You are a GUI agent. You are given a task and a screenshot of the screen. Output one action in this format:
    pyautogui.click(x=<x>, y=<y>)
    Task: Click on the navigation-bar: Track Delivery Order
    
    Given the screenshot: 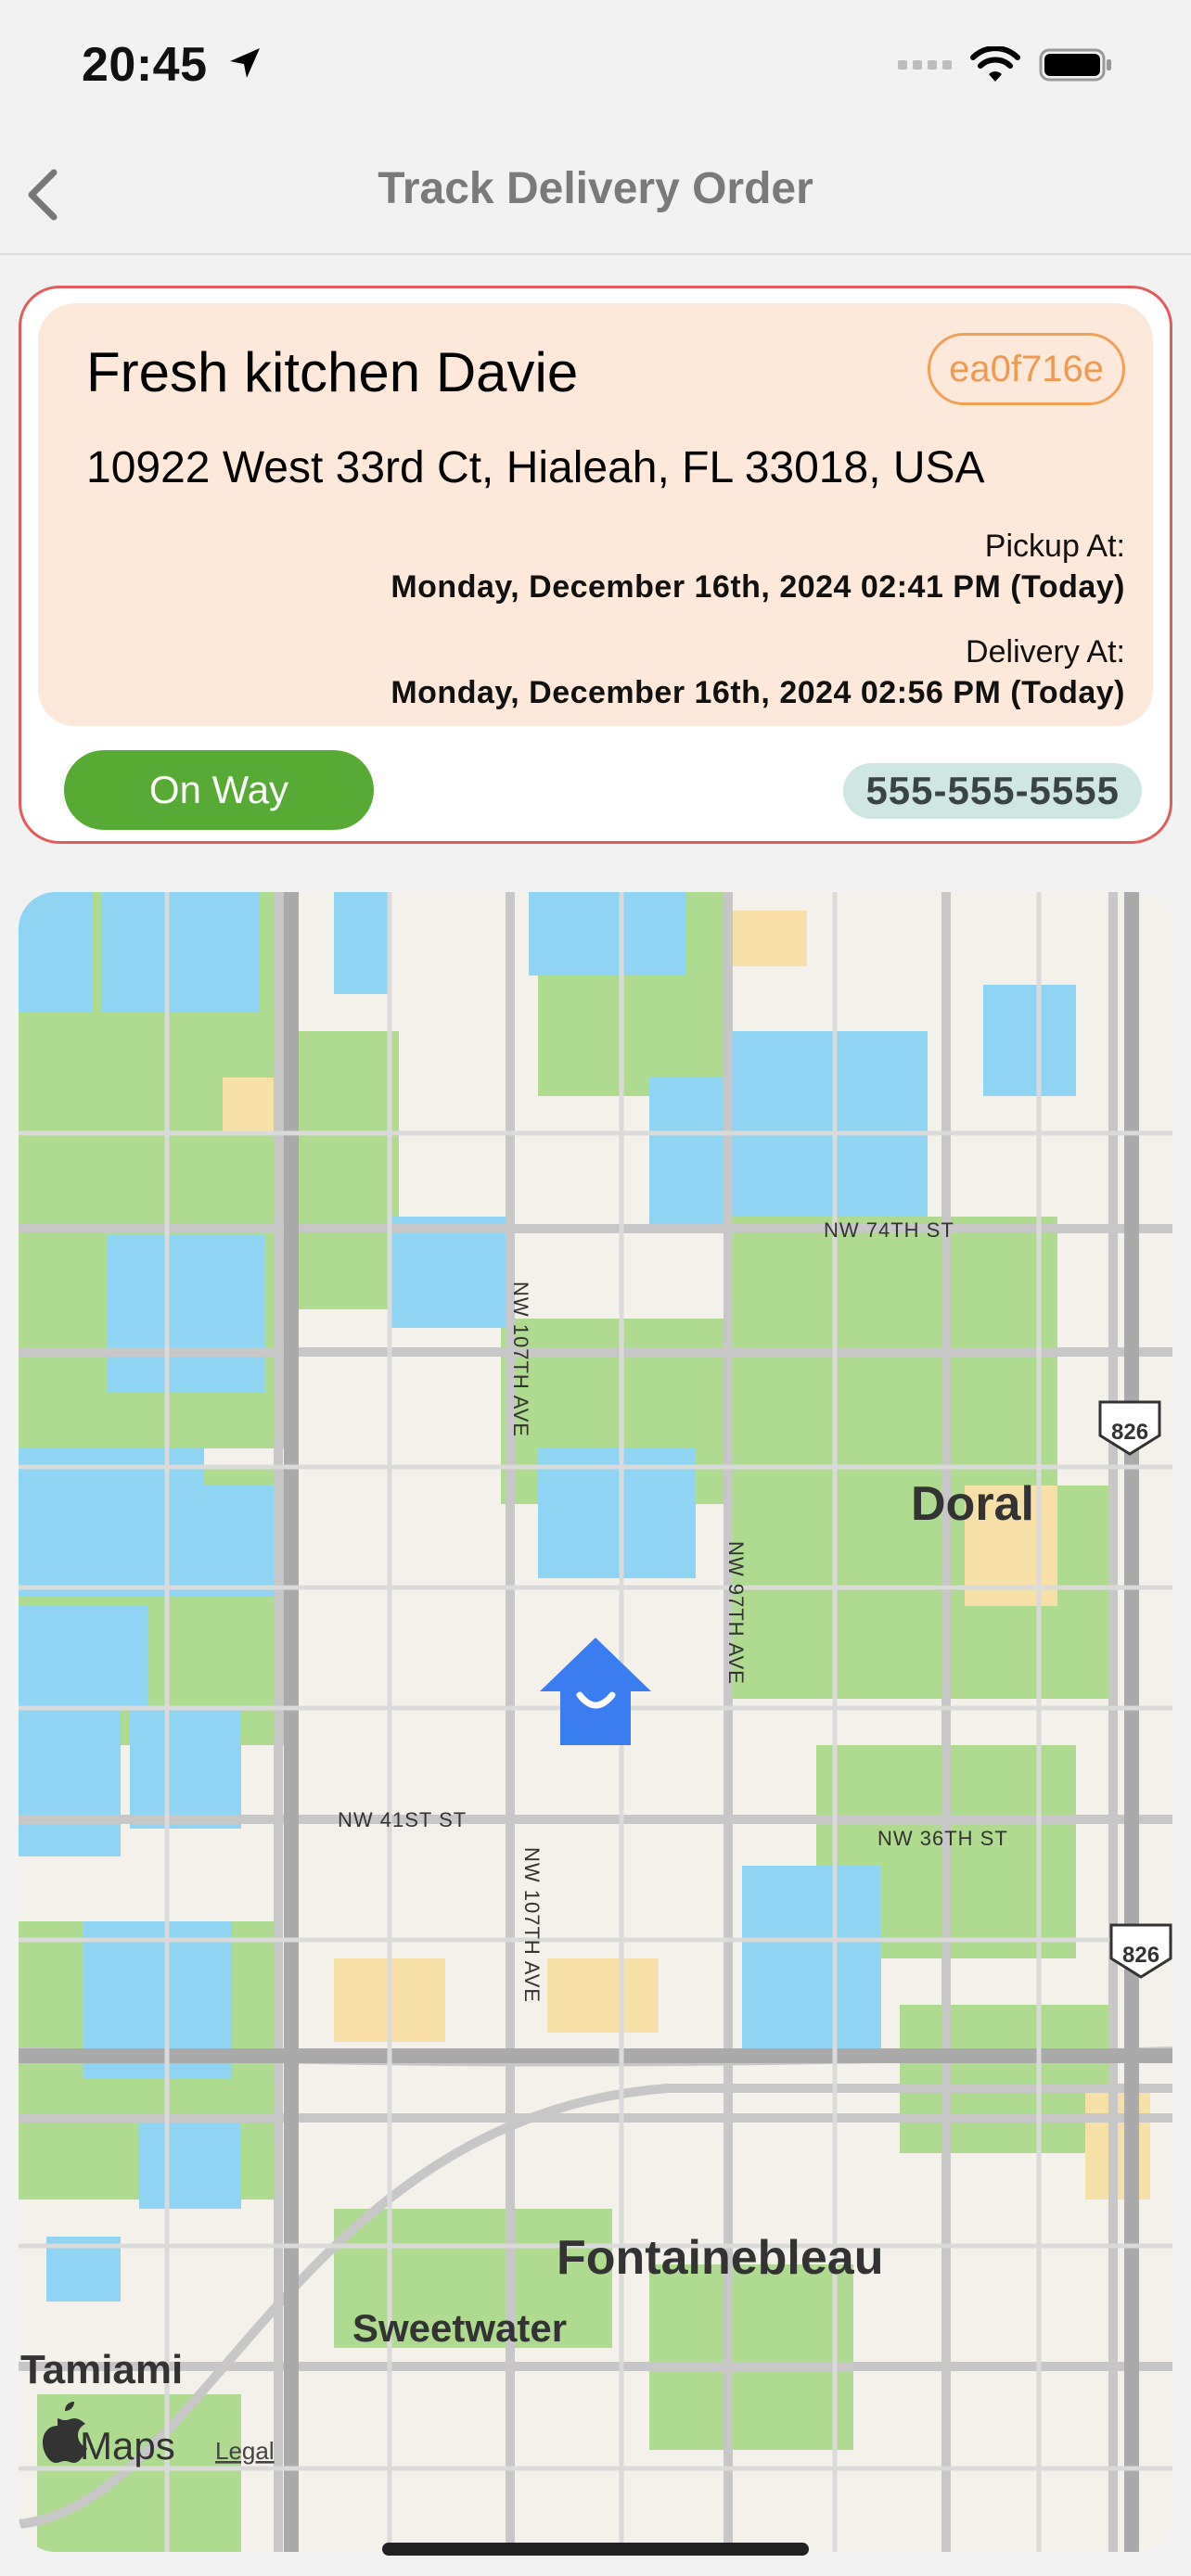 What is the action you would take?
    pyautogui.click(x=595, y=197)
    